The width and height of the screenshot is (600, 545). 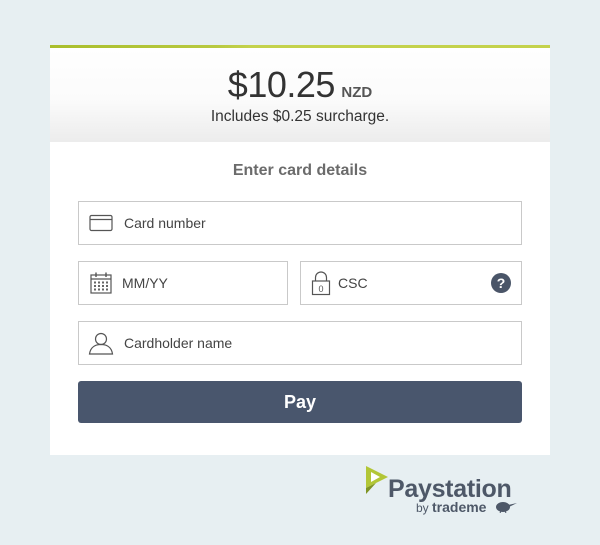 I want to click on help-icon: ?, so click(x=501, y=283).